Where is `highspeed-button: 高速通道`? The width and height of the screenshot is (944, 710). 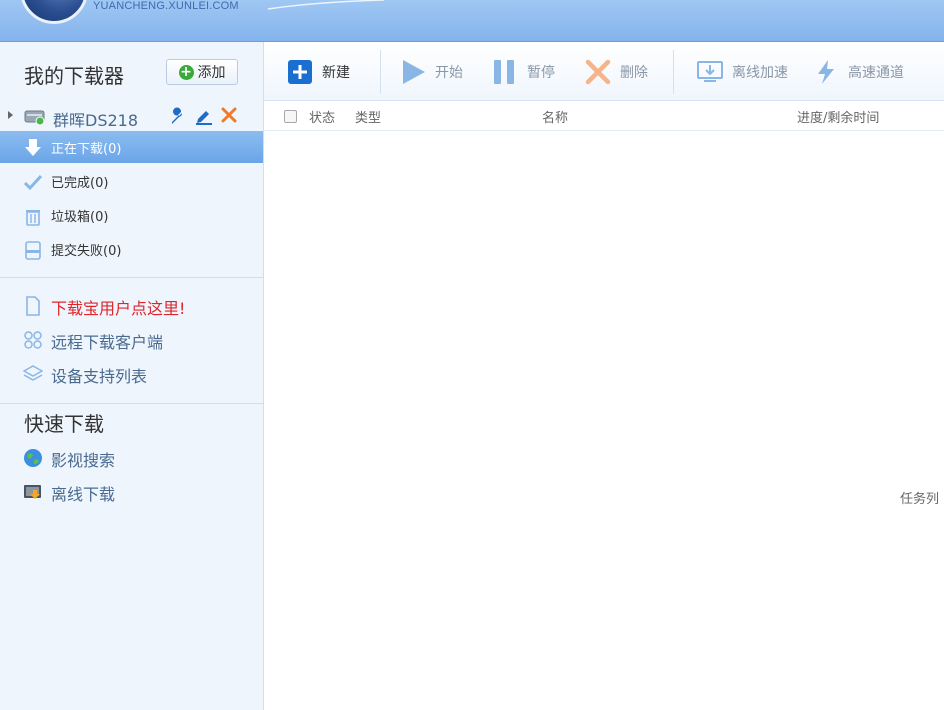
highspeed-button: 高速通道 is located at coordinates (858, 72).